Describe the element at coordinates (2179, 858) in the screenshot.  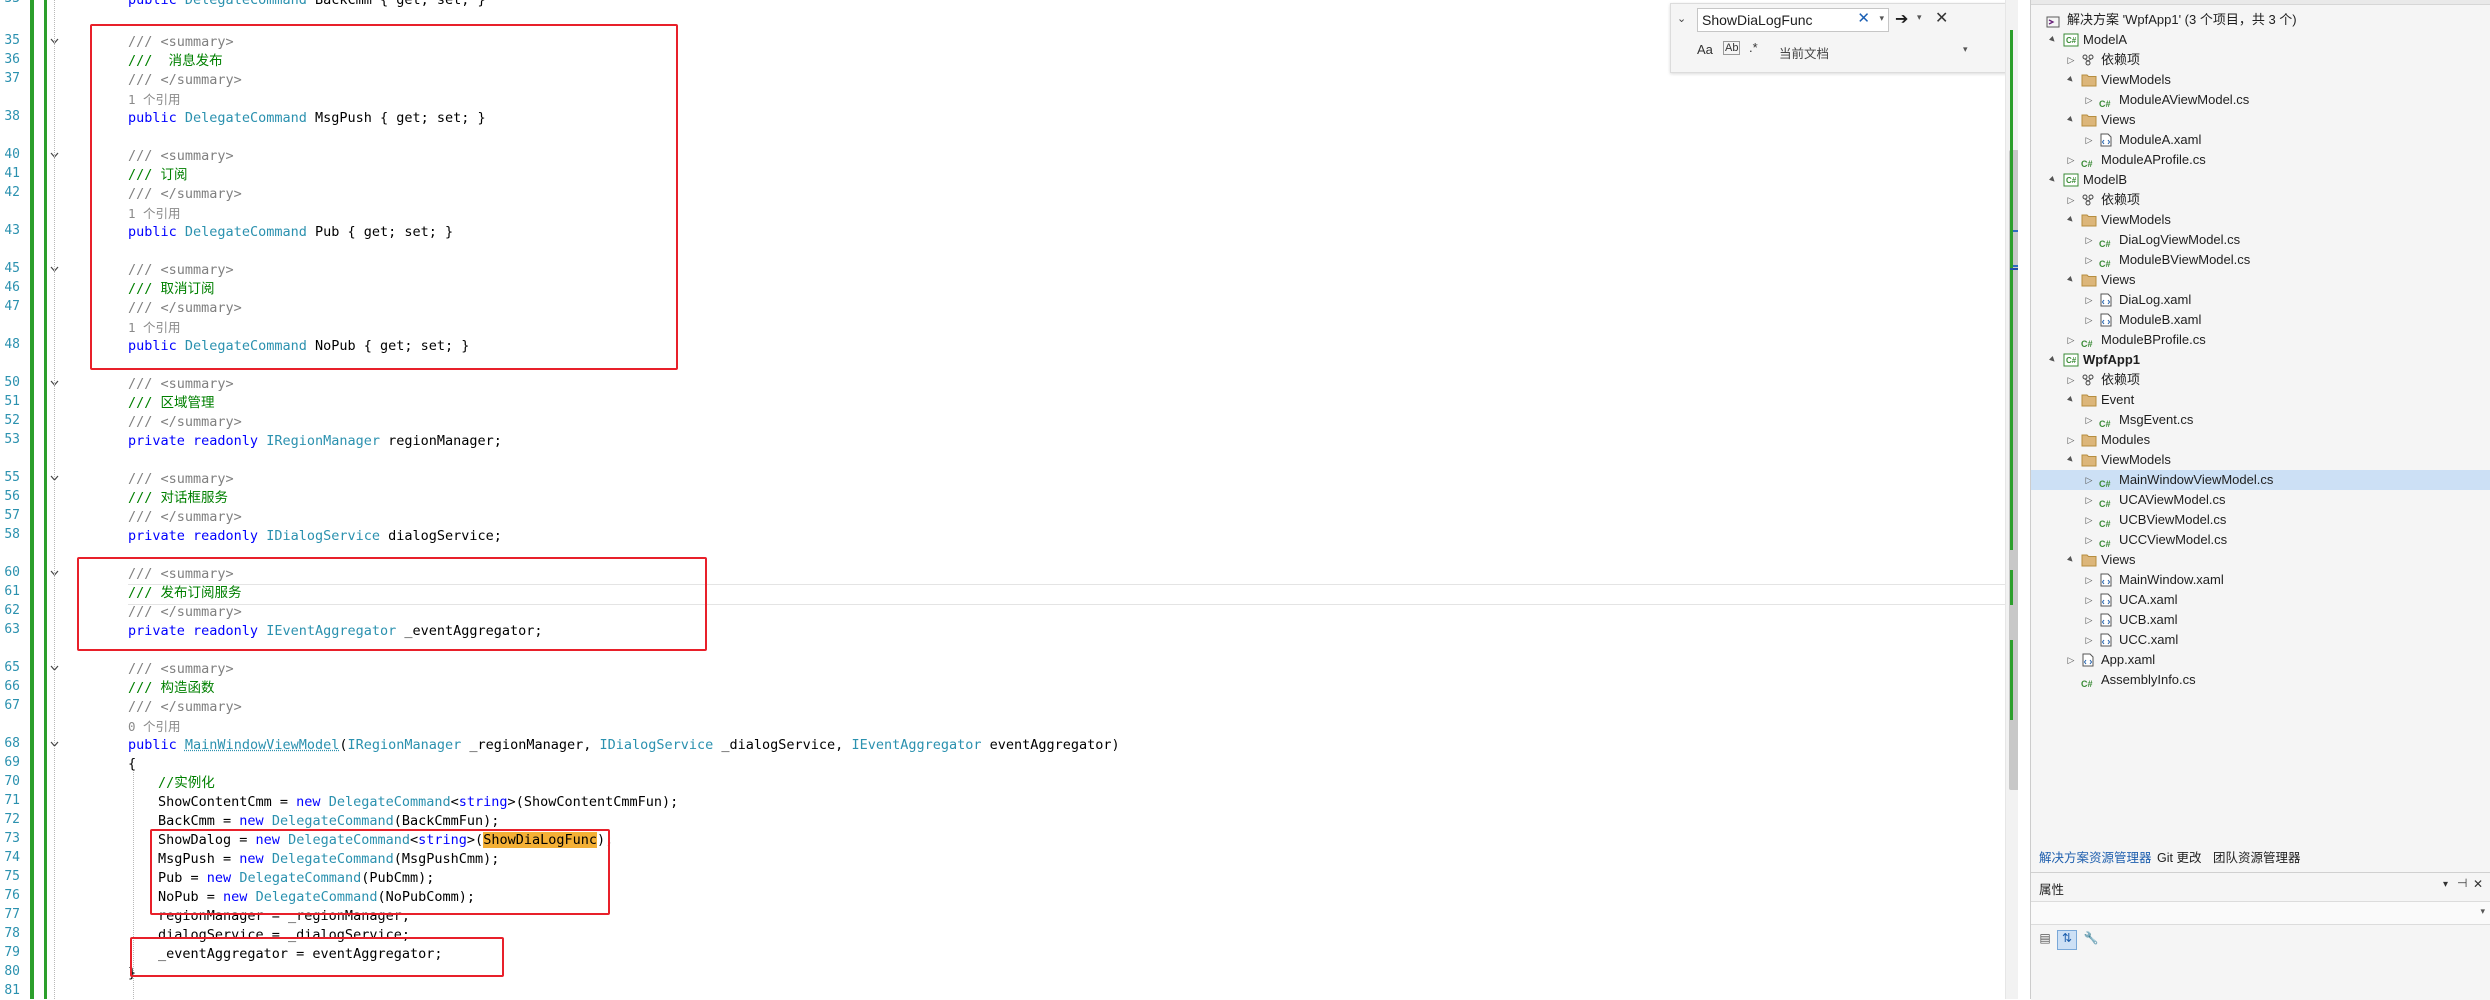
I see `tab-git-changes: Git 更改` at that location.